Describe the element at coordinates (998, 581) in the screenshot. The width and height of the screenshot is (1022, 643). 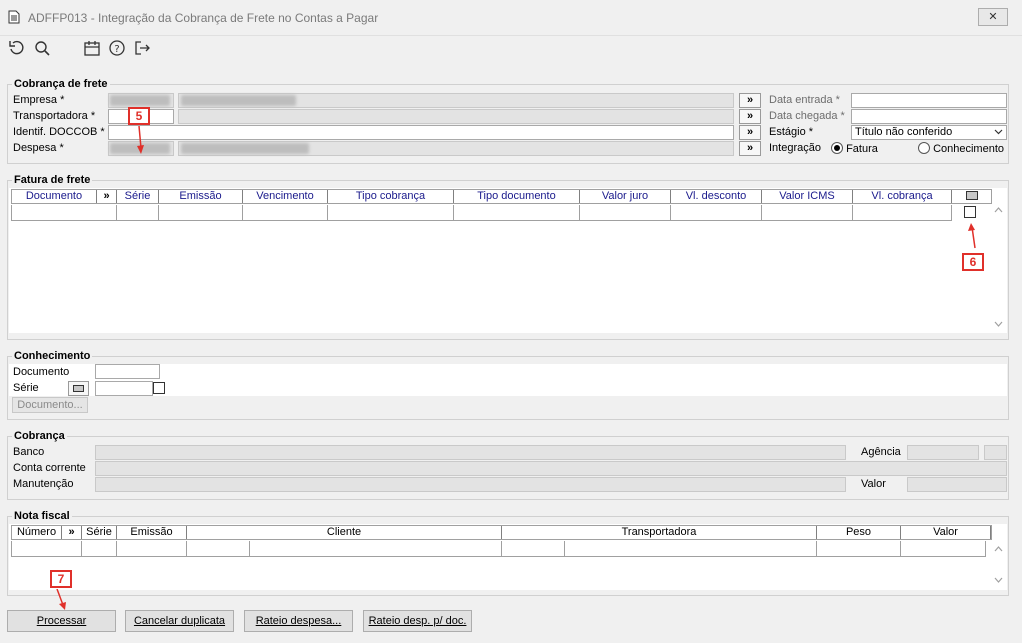
I see `nf-scroll-down-icon` at that location.